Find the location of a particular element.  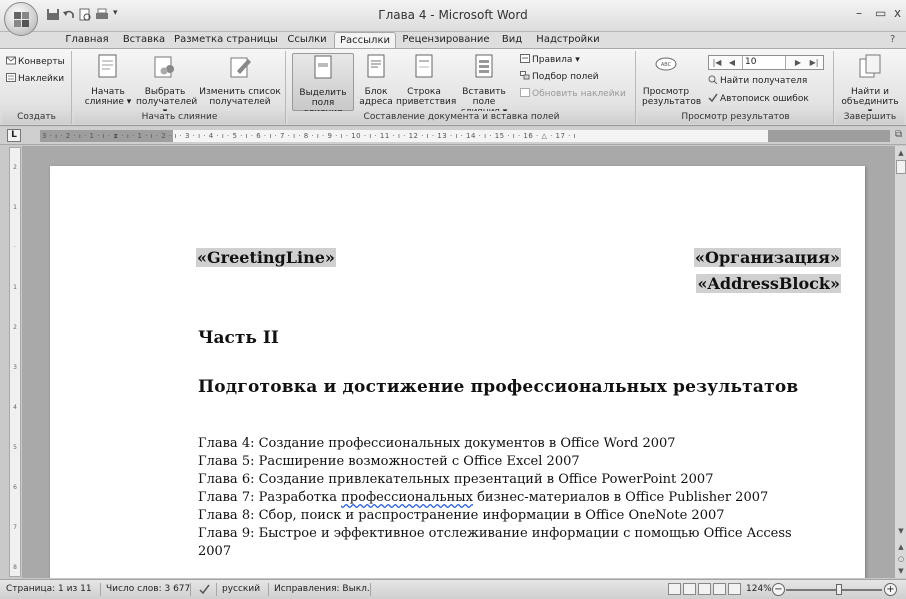

scroll-up-icon: ▲ is located at coordinates (901, 153).